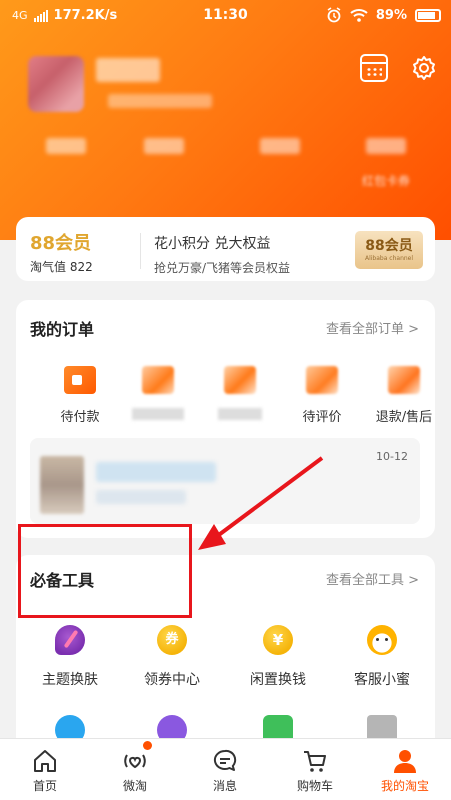  Describe the element at coordinates (62, 329) in the screenshot. I see `orders-title: 我的订单` at that location.